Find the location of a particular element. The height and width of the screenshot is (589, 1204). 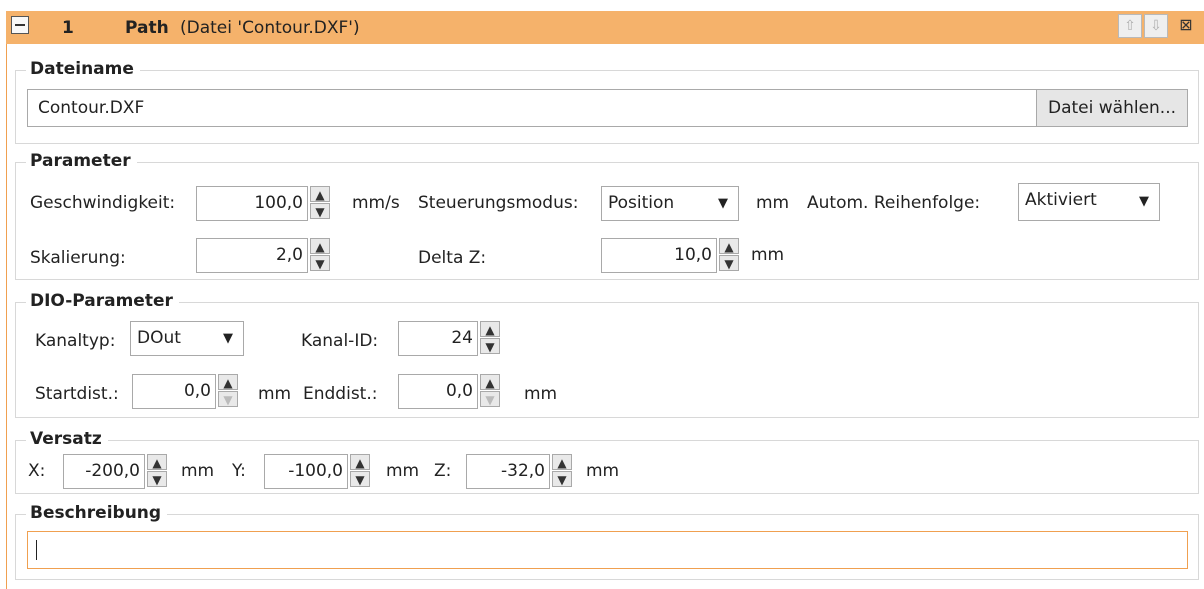

left-rail is located at coordinates (6, 316).